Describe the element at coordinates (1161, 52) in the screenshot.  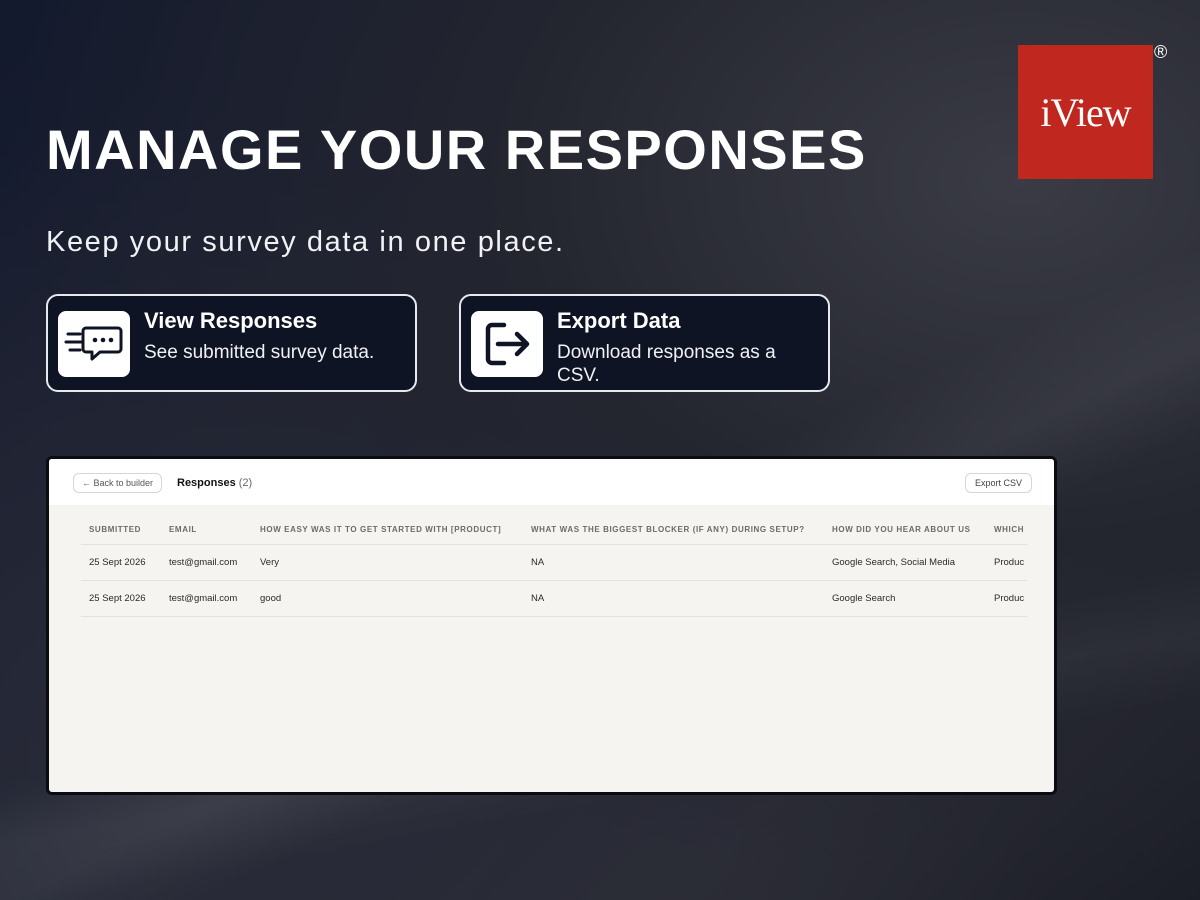
I see `registered-mark: ®` at that location.